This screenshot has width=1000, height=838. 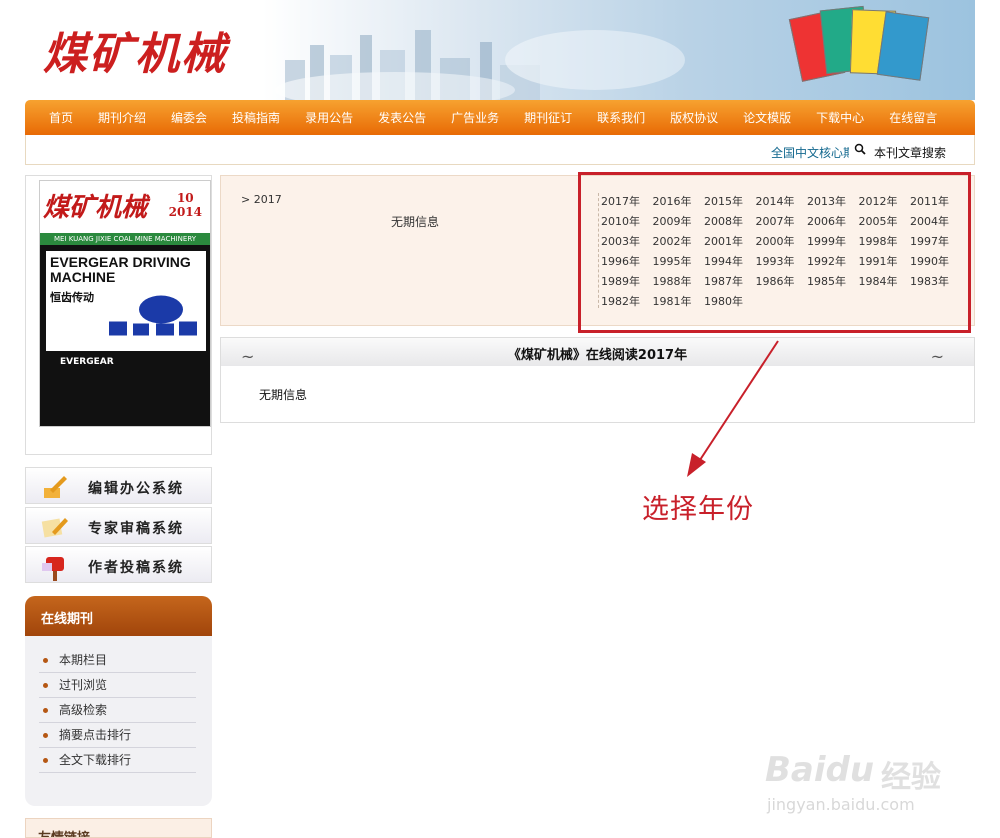 What do you see at coordinates (402, 117) in the screenshot?
I see `nav-publication-notice: 发表公告` at bounding box center [402, 117].